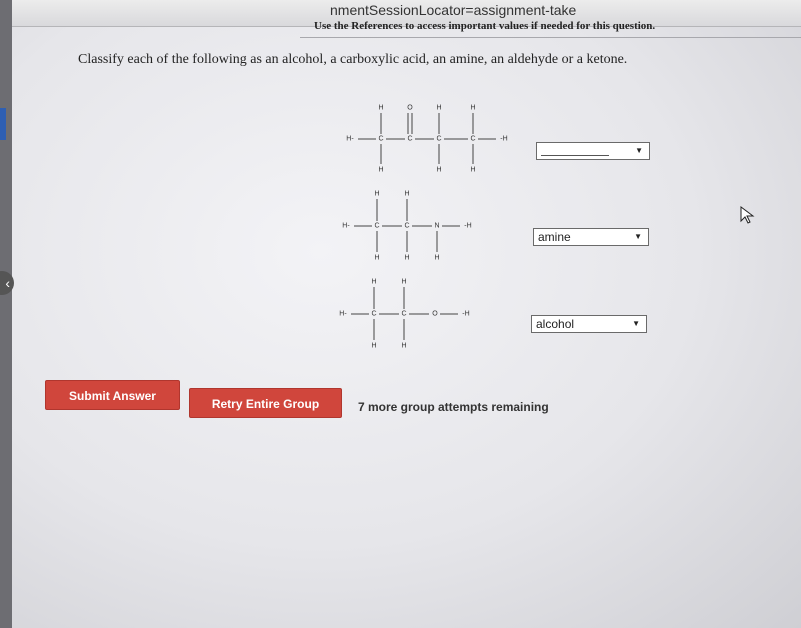  Describe the element at coordinates (554, 237) in the screenshot. I see `select-value: amine` at that location.